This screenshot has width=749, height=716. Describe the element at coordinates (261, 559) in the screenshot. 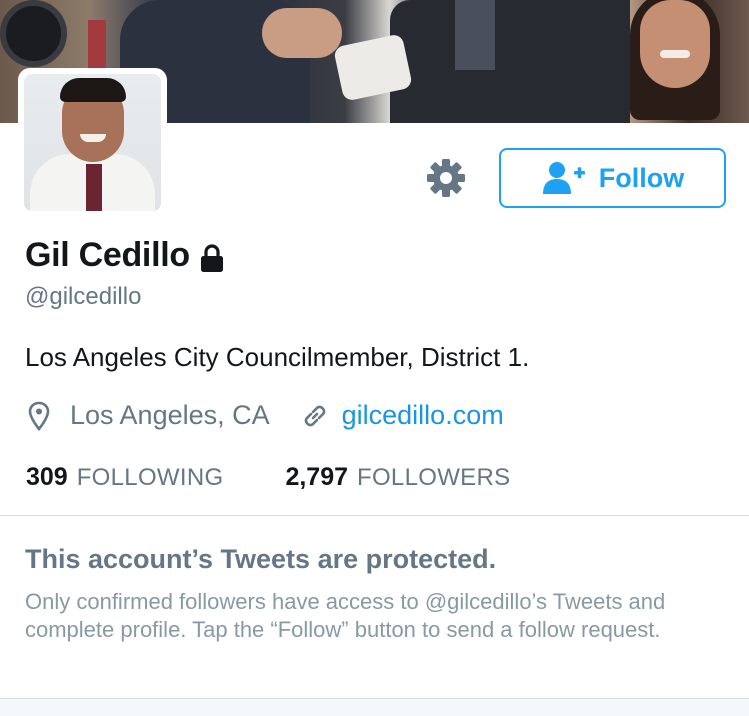

I see `protected-notice-title: This account’s Tweets are protected.` at that location.